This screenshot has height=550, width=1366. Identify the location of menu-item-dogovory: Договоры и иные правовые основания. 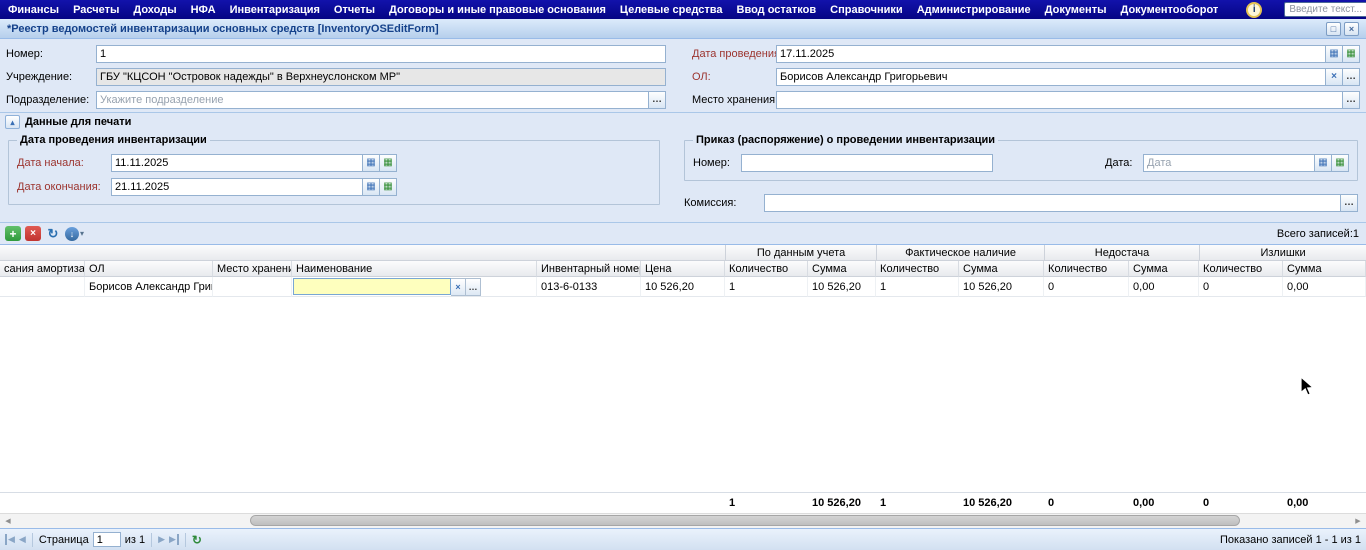
(497, 10).